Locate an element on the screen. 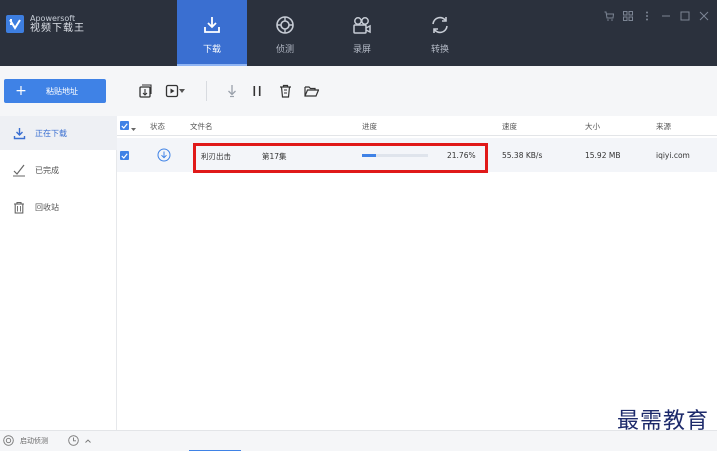  progress-percent: 21.76% is located at coordinates (461, 155).